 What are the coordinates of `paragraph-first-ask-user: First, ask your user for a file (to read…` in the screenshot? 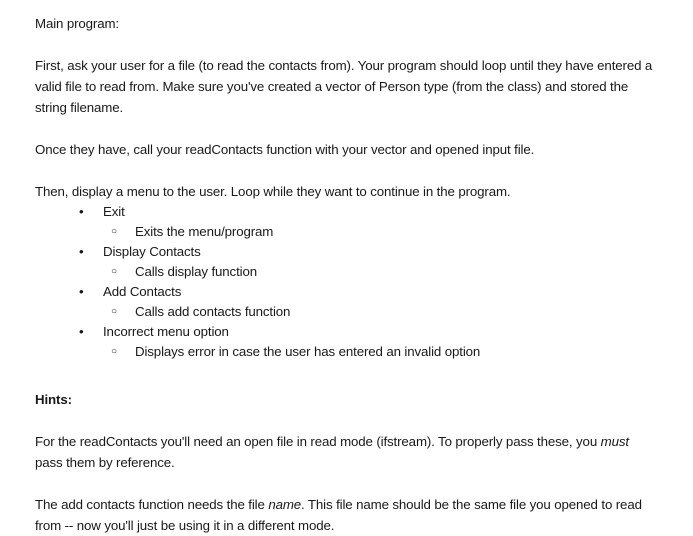 It's located at (344, 86).